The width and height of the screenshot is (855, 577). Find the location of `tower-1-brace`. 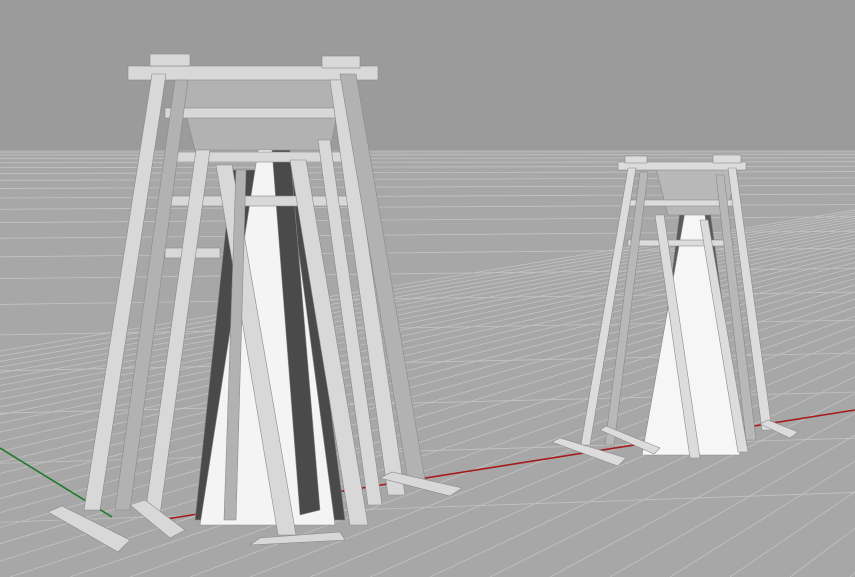

tower-1-brace is located at coordinates (262, 113).